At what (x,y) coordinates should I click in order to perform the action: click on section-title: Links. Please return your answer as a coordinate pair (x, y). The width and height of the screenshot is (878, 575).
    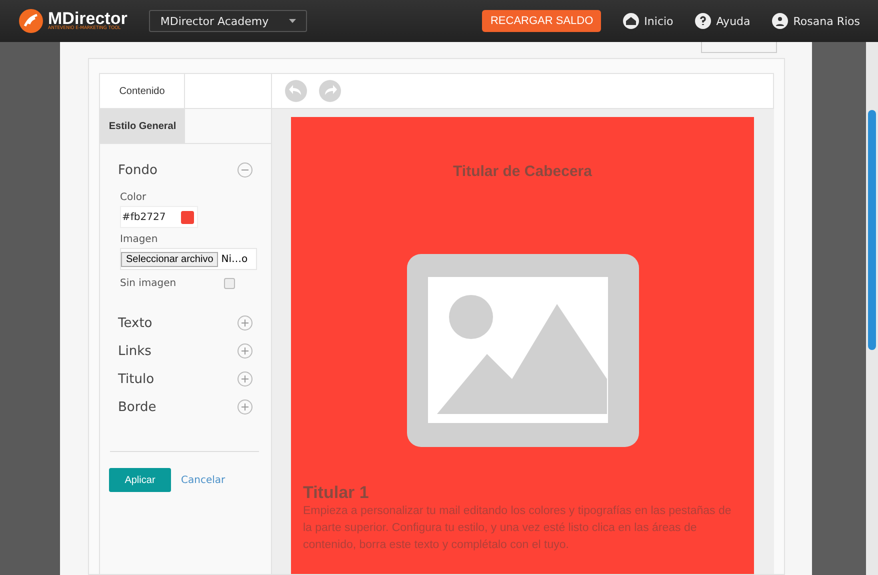
    Looking at the image, I should click on (135, 351).